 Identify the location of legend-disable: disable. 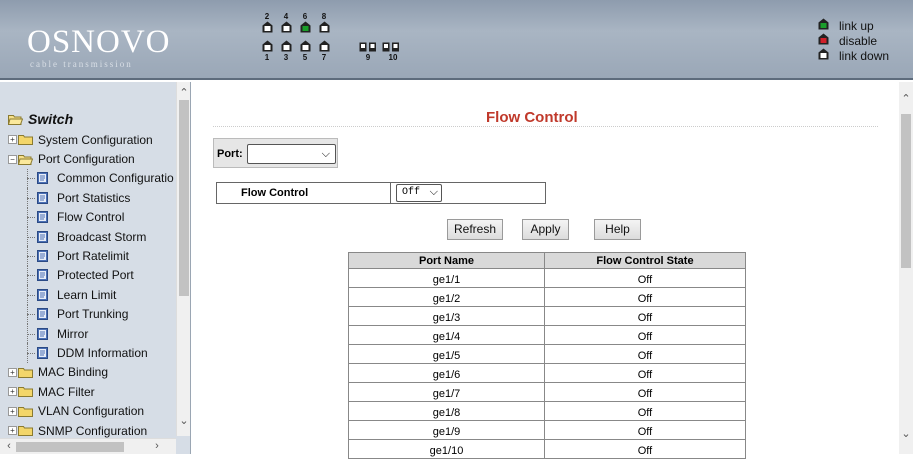
(853, 40).